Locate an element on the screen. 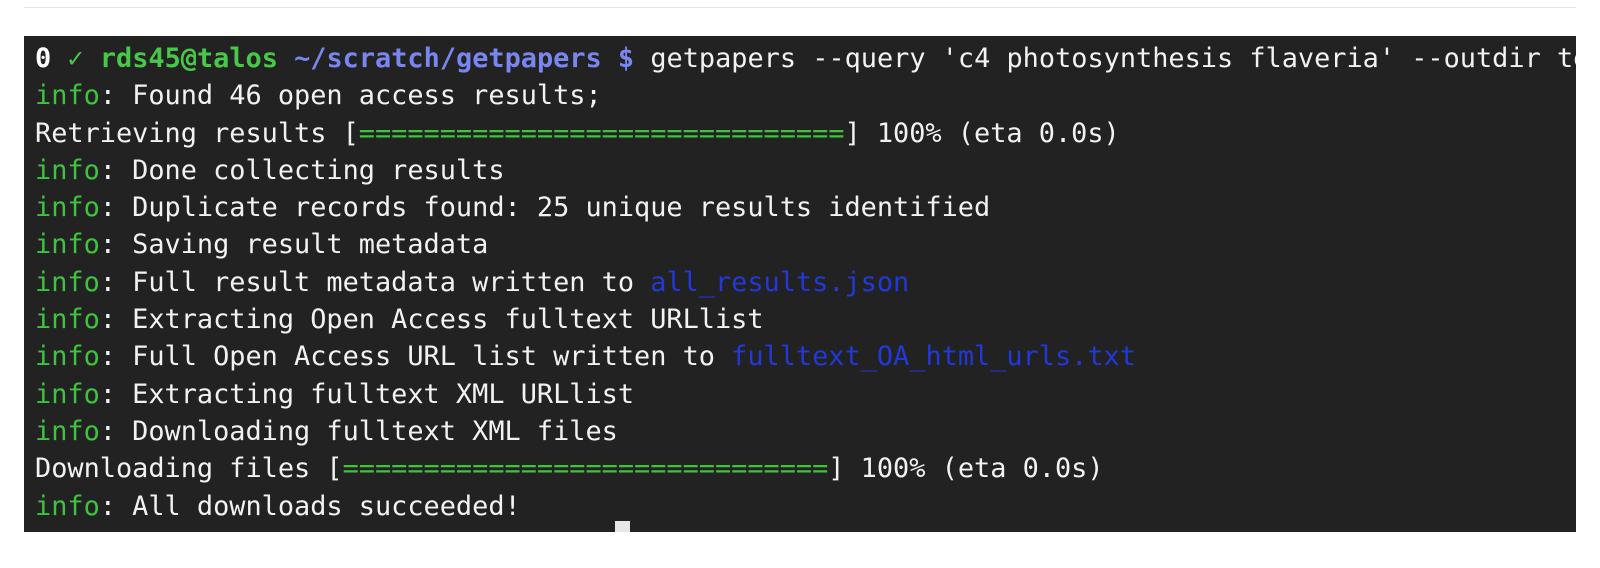  output-line-saving: info: Saving result metadata is located at coordinates (805, 244).